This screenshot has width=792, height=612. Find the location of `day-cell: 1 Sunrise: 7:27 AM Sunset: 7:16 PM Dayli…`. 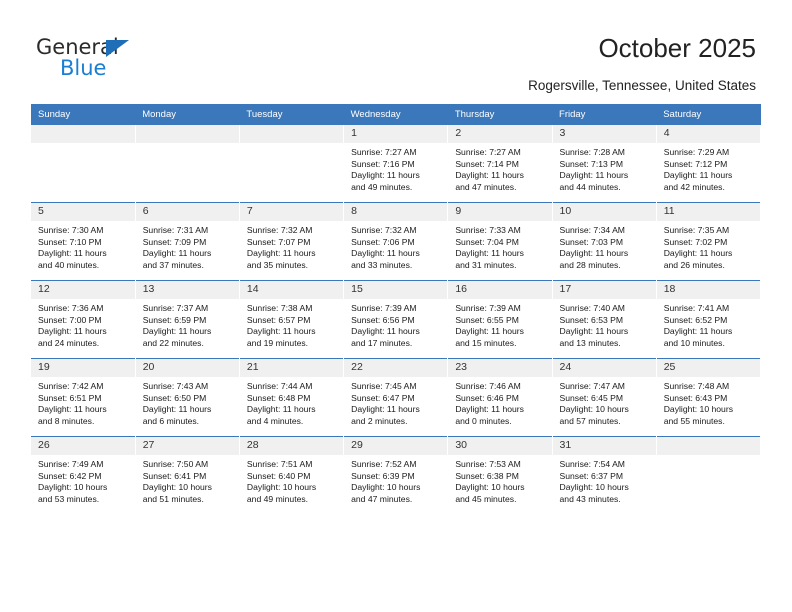

day-cell: 1 Sunrise: 7:27 AM Sunset: 7:16 PM Dayli… is located at coordinates (396, 164).